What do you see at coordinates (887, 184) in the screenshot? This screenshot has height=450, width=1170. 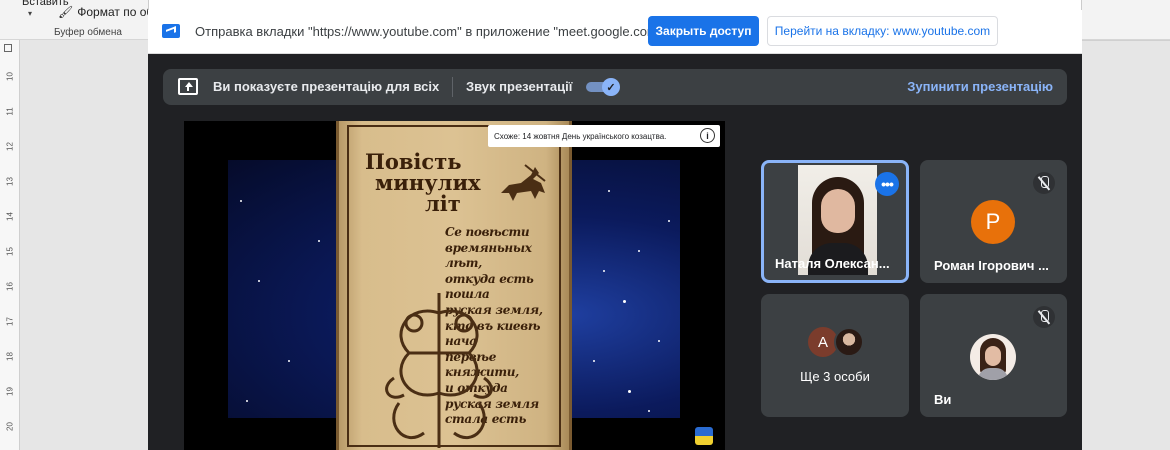 I see `more-options-icon: •••` at bounding box center [887, 184].